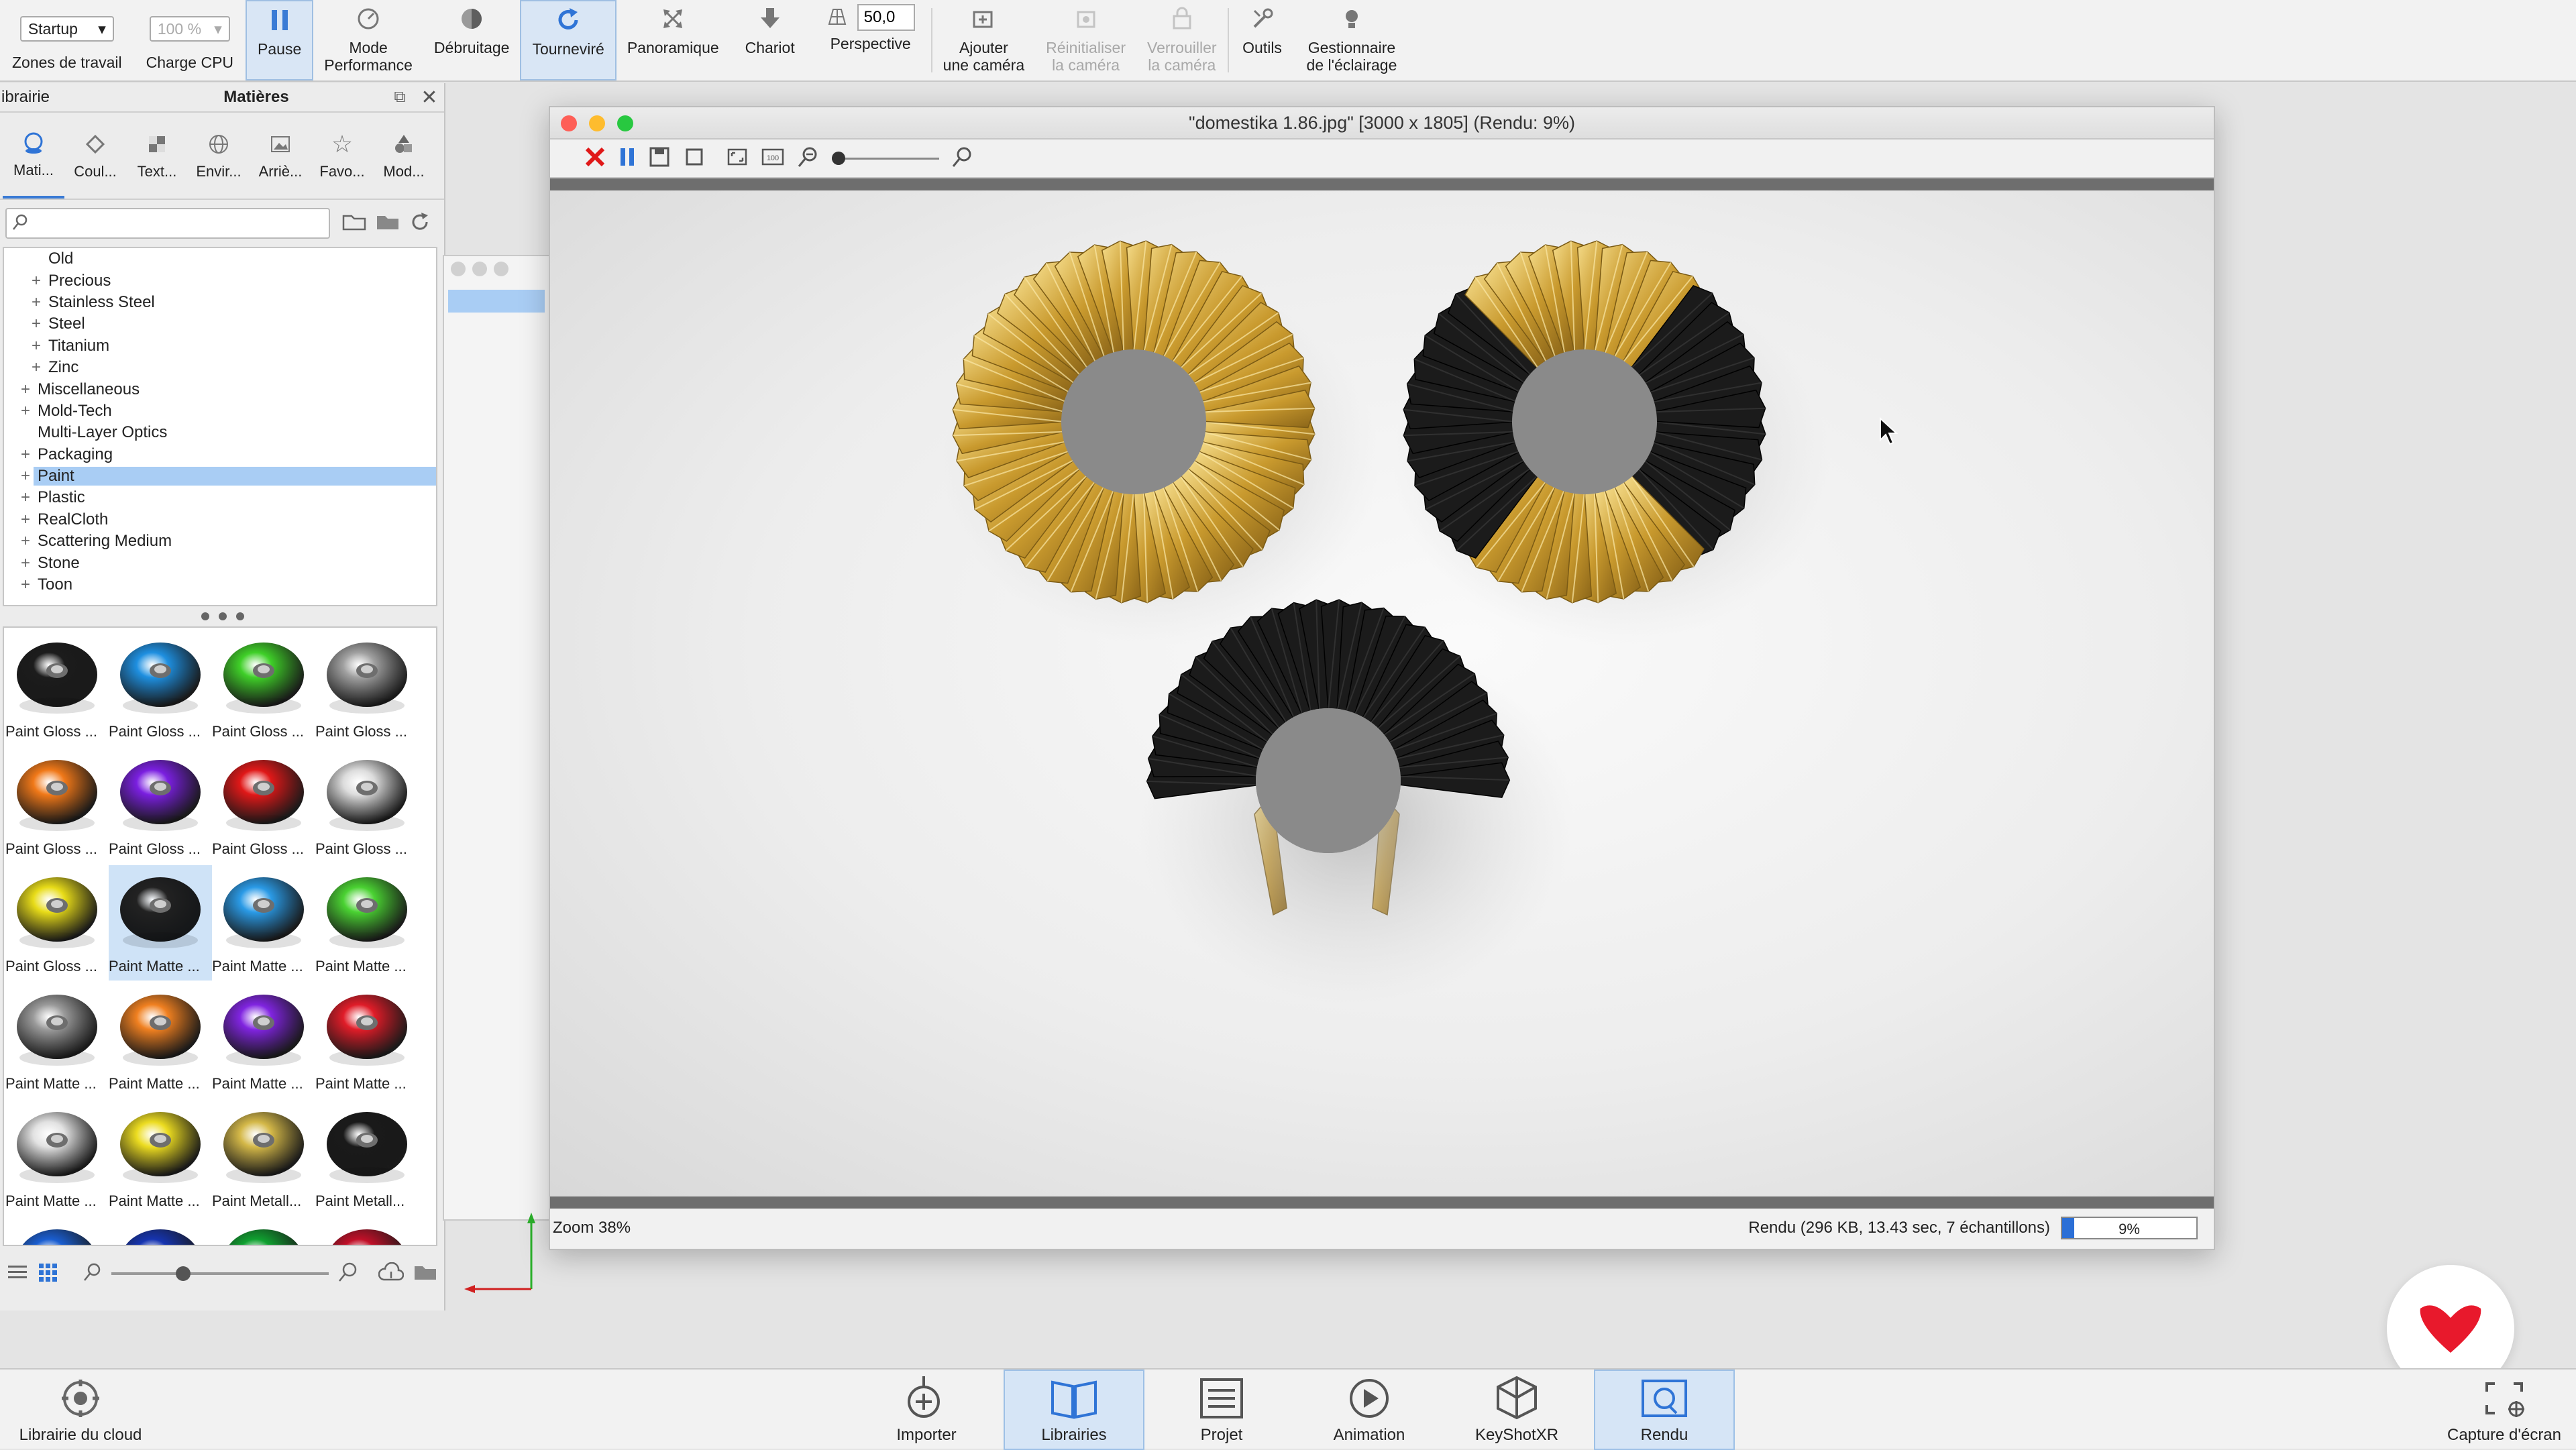 This screenshot has height=1450, width=2576. What do you see at coordinates (1516, 1410) in the screenshot?
I see `keyshotxr-button: KeyShotXR` at bounding box center [1516, 1410].